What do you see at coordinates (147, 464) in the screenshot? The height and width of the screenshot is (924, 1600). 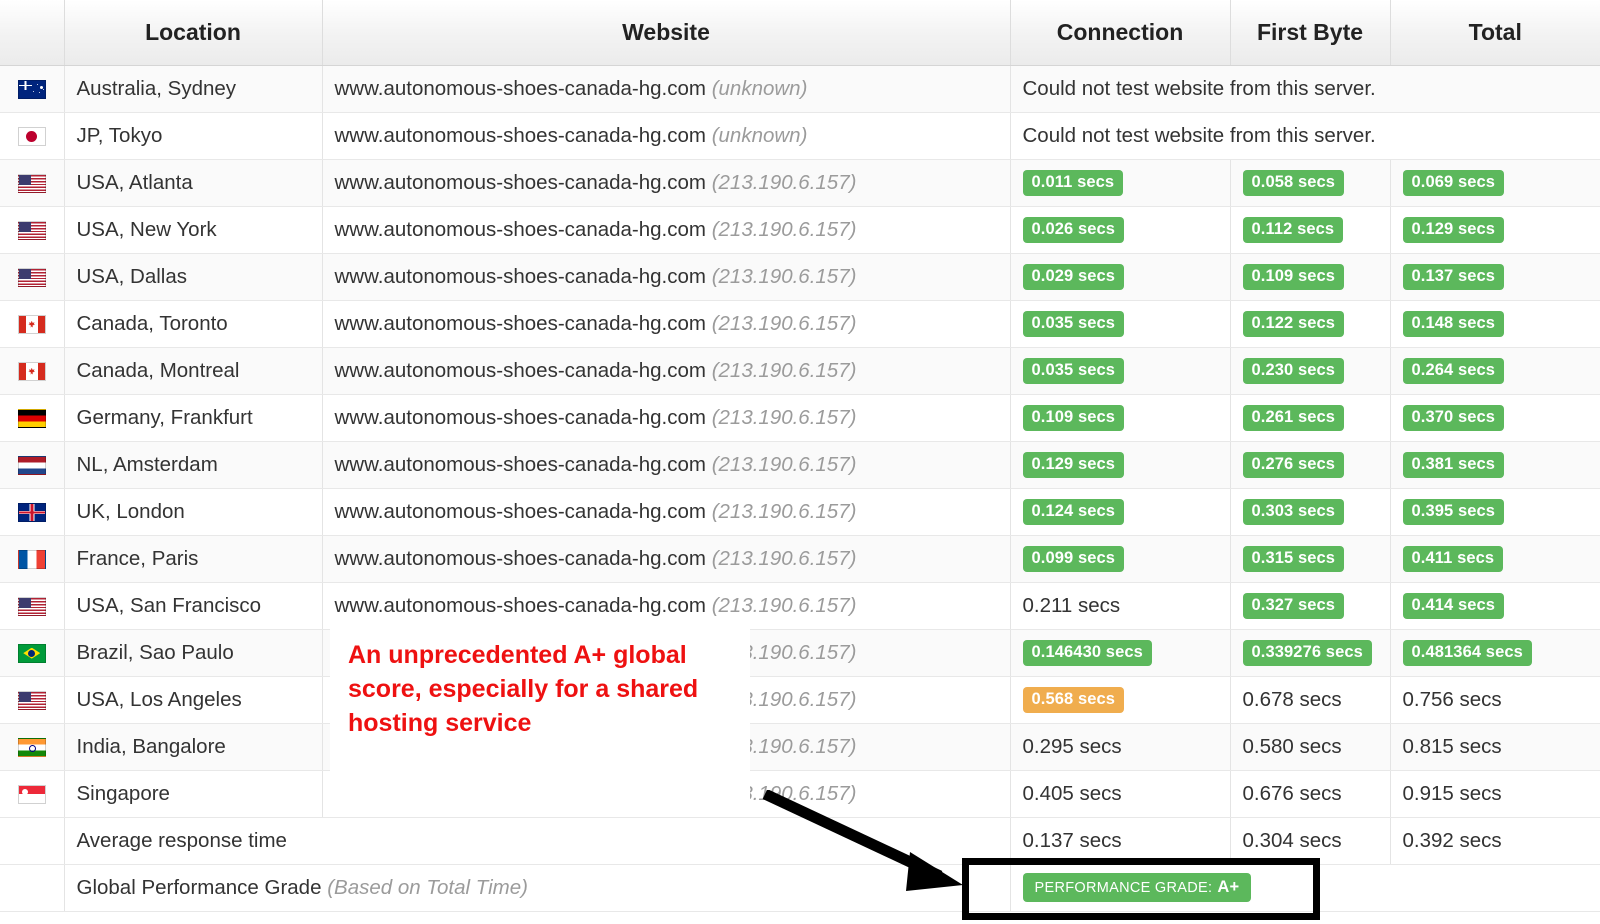 I see `location-label: NL, Amsterdam` at bounding box center [147, 464].